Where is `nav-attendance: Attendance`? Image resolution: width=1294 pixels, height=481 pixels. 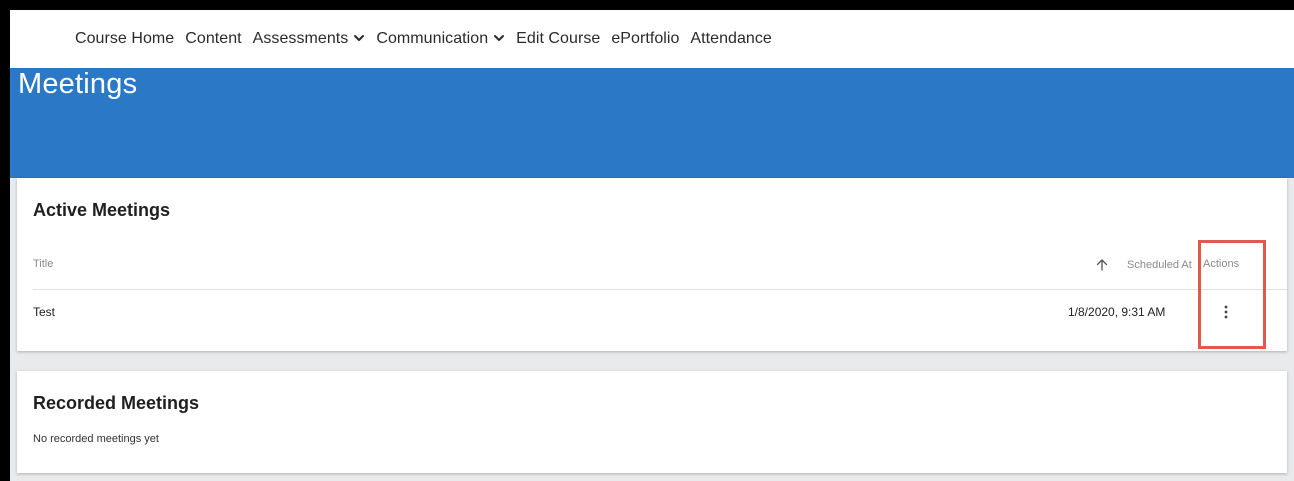
nav-attendance: Attendance is located at coordinates (730, 39).